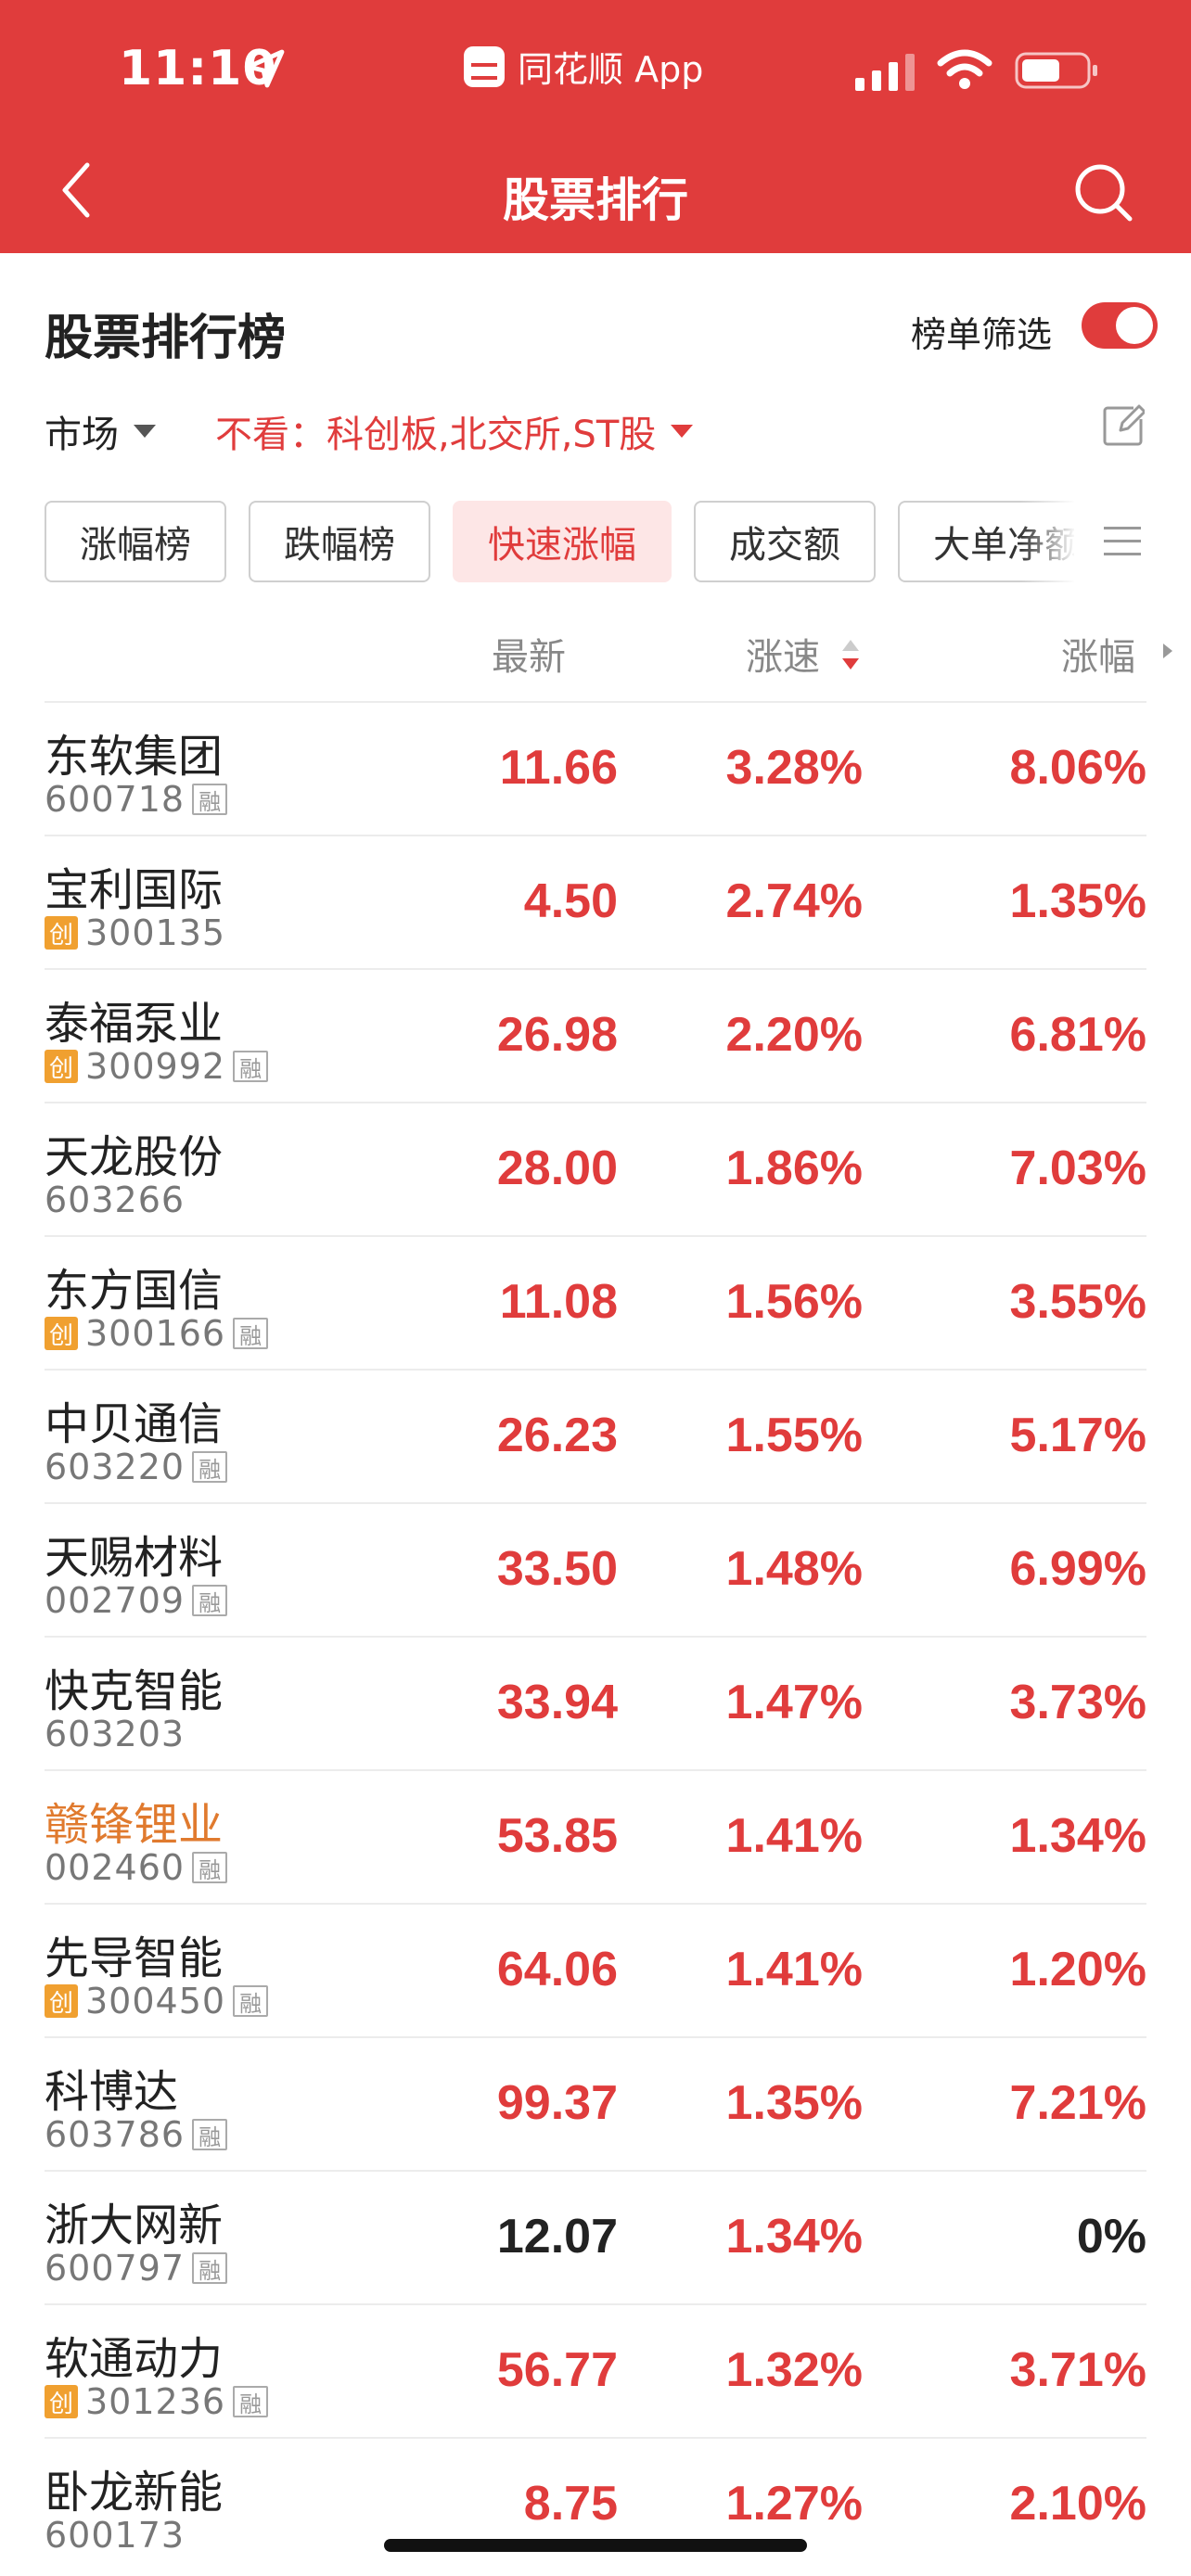 The image size is (1191, 2576). I want to click on stock-name: 赣锋锂业, so click(134, 1825).